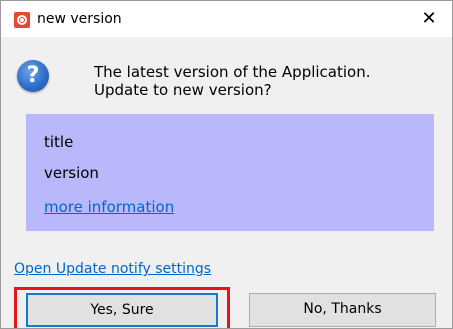  I want to click on yes-sure-button: Yes, Sure, so click(122, 310).